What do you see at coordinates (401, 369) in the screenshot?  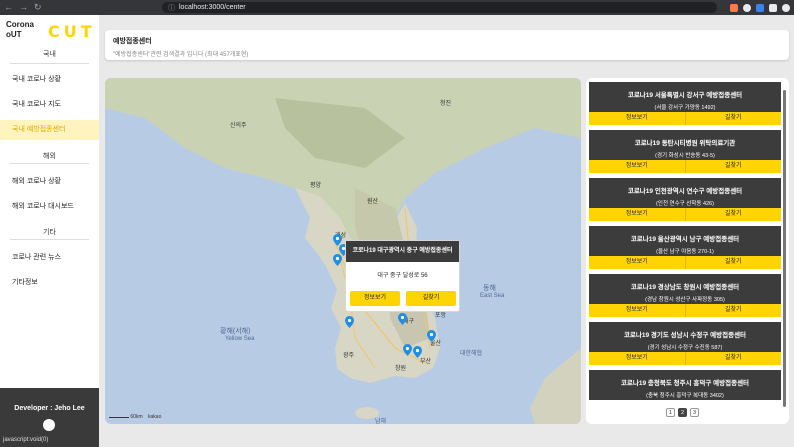 I see `map-label-changwon: 창원` at bounding box center [401, 369].